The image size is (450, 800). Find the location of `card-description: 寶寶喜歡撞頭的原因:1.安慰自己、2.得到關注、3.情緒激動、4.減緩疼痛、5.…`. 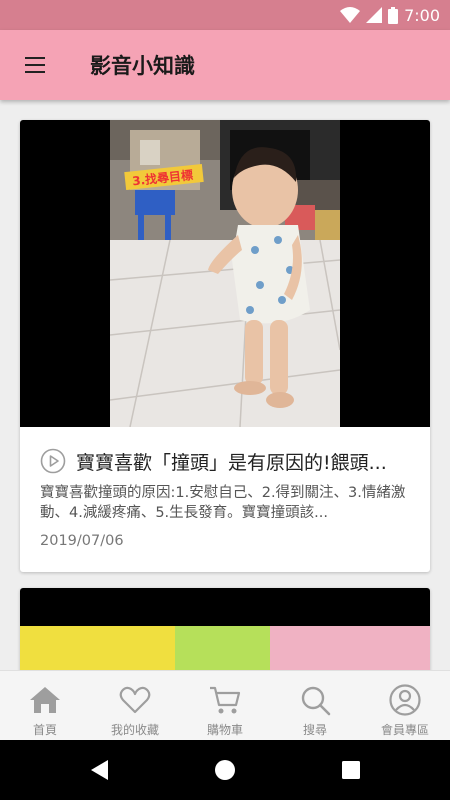

card-description: 寶寶喜歡撞頭的原因:1.安慰自己、2.得到關注、3.情緒激動、4.減緩疼痛、5.… is located at coordinates (223, 503).